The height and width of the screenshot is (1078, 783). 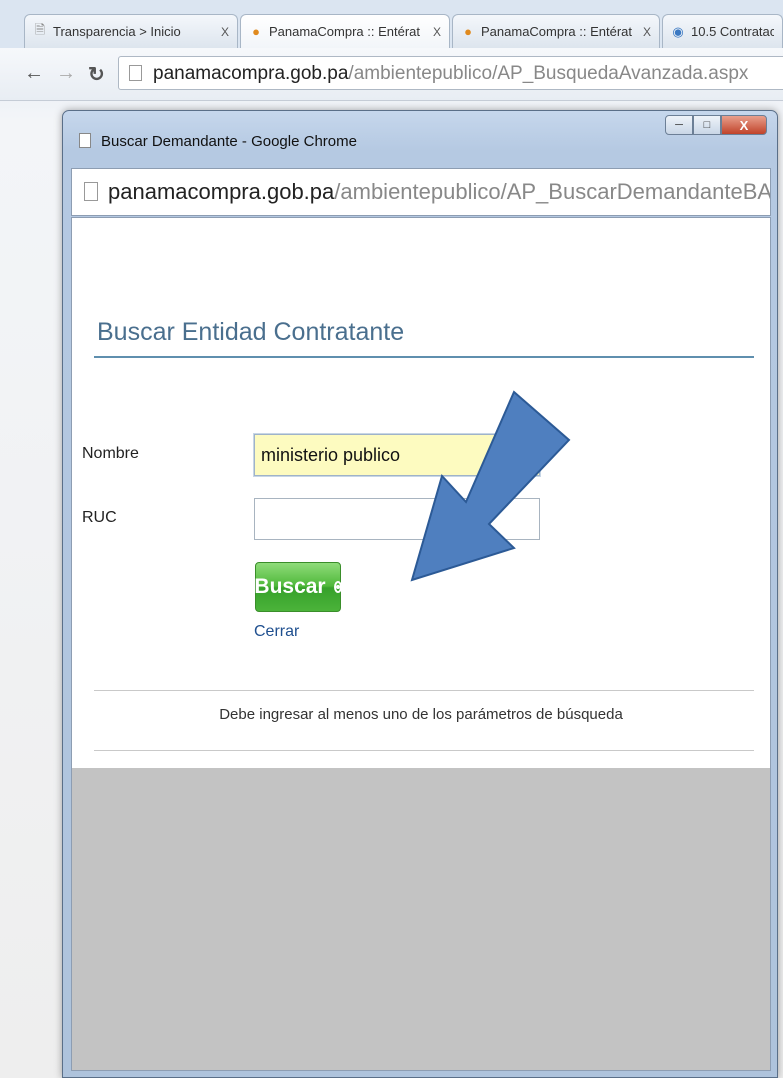 What do you see at coordinates (337, 587) in the screenshot?
I see `go-icon` at bounding box center [337, 587].